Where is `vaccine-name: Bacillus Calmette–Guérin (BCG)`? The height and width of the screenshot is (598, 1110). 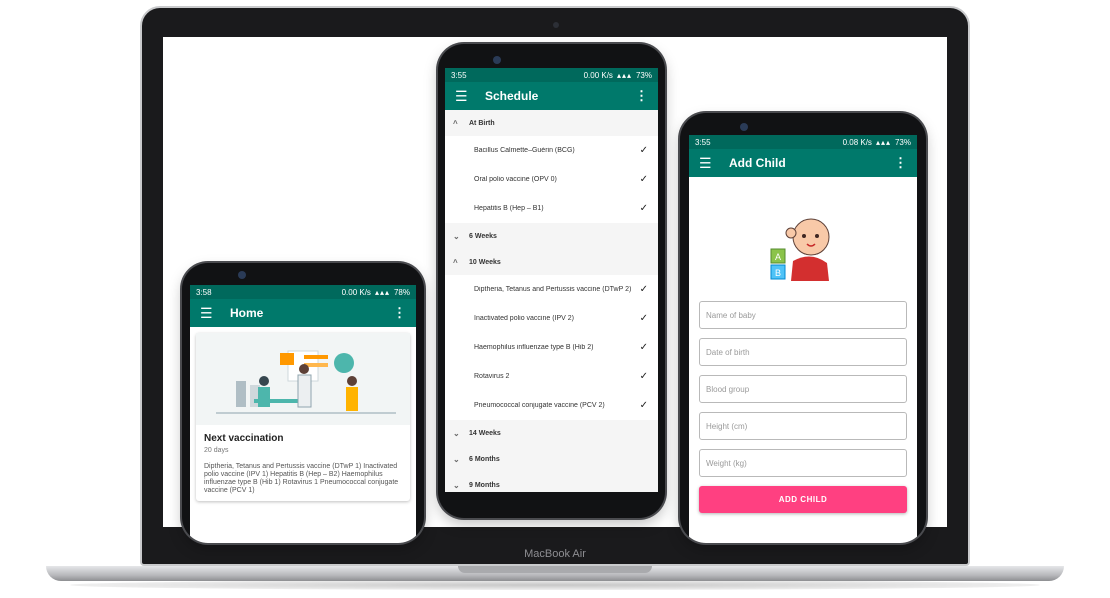
vaccine-name: Bacillus Calmette–Guérin (BCG) is located at coordinates (524, 150).